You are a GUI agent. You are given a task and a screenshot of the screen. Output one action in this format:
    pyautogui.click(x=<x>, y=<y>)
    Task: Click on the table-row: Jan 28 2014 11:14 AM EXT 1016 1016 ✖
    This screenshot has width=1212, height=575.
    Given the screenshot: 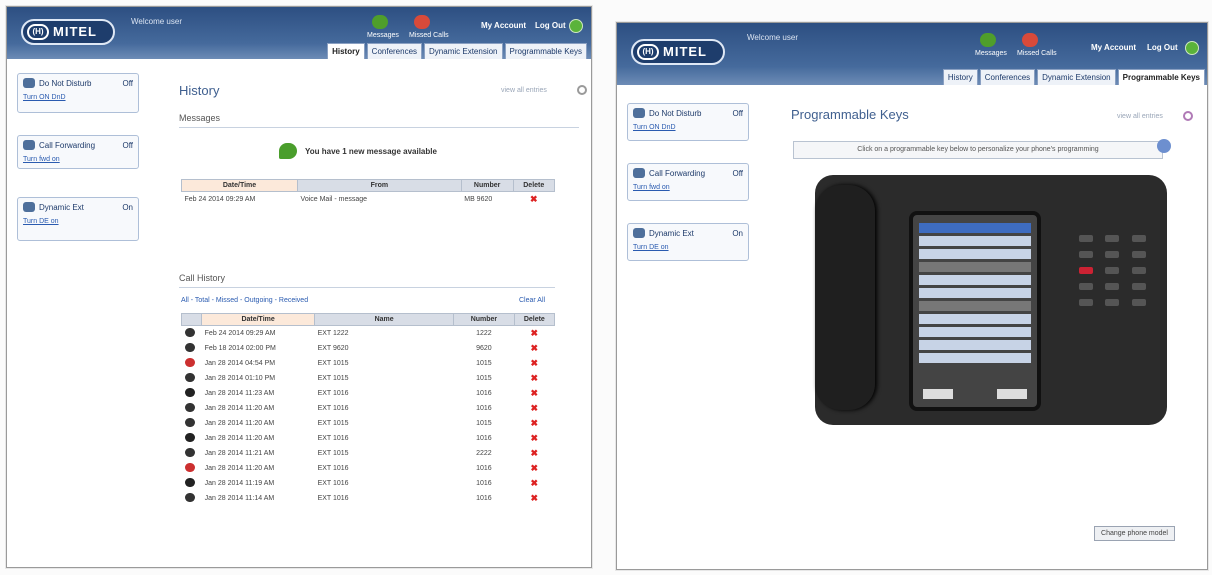 What is the action you would take?
    pyautogui.click(x=368, y=498)
    